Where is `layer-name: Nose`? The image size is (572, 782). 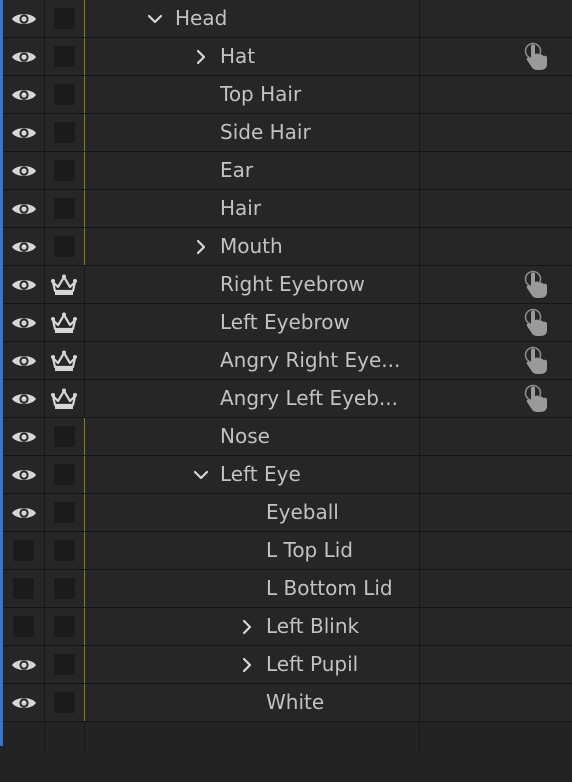
layer-name: Nose is located at coordinates (245, 436).